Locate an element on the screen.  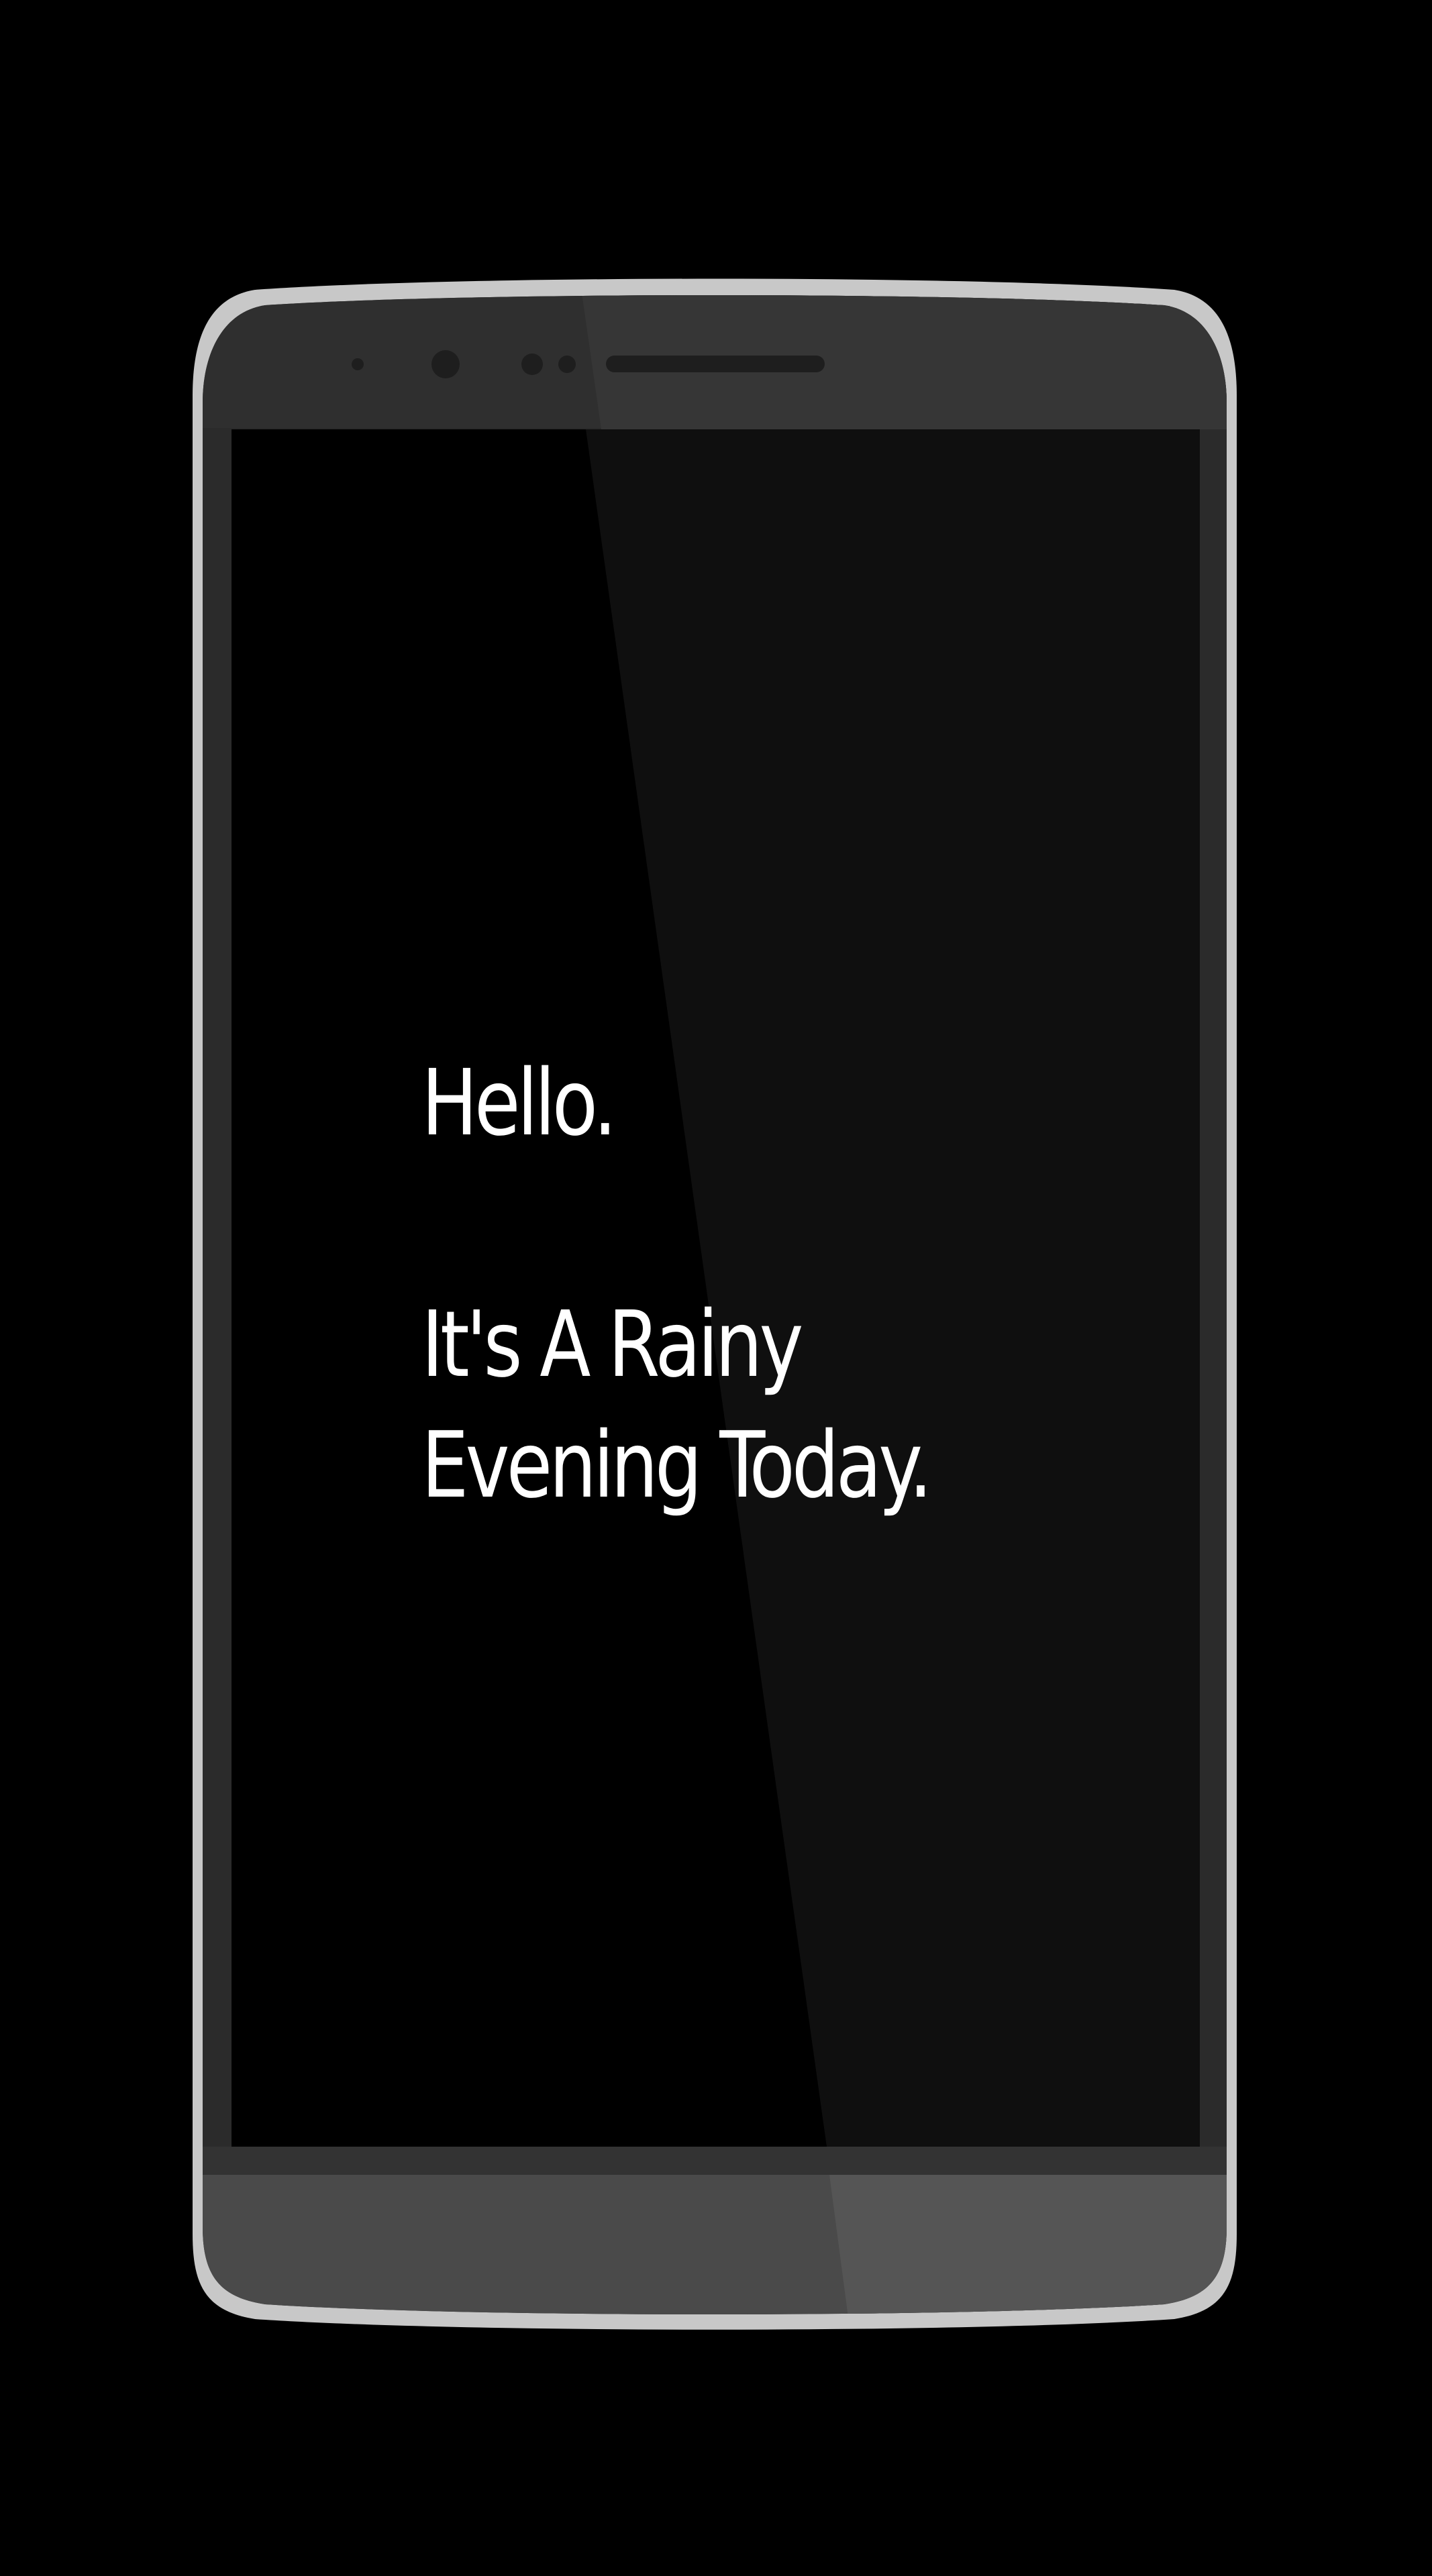
bottom-bezel-glare is located at coordinates (1028, 2244).